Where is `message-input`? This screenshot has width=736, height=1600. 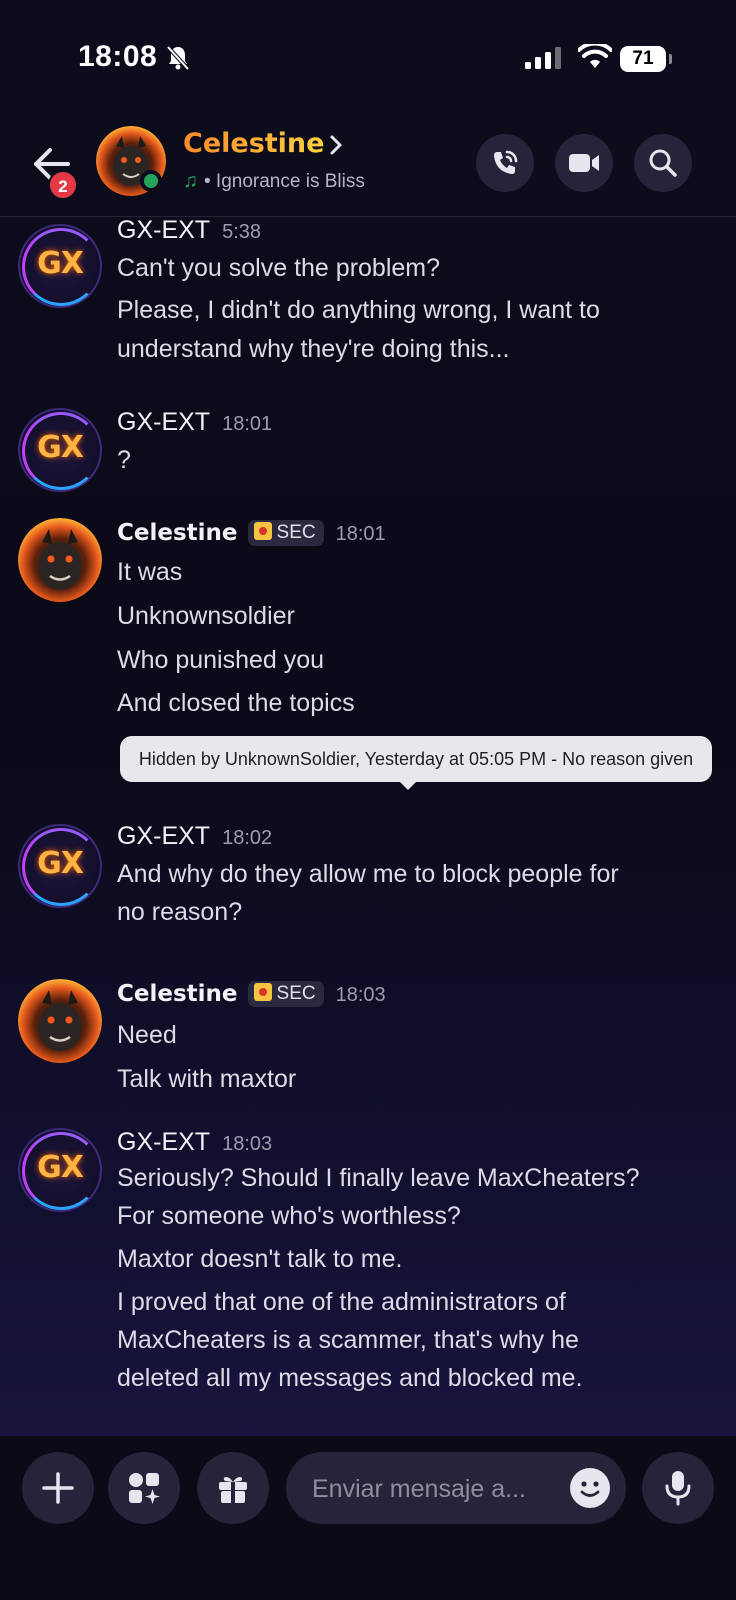
message-input is located at coordinates (432, 1489).